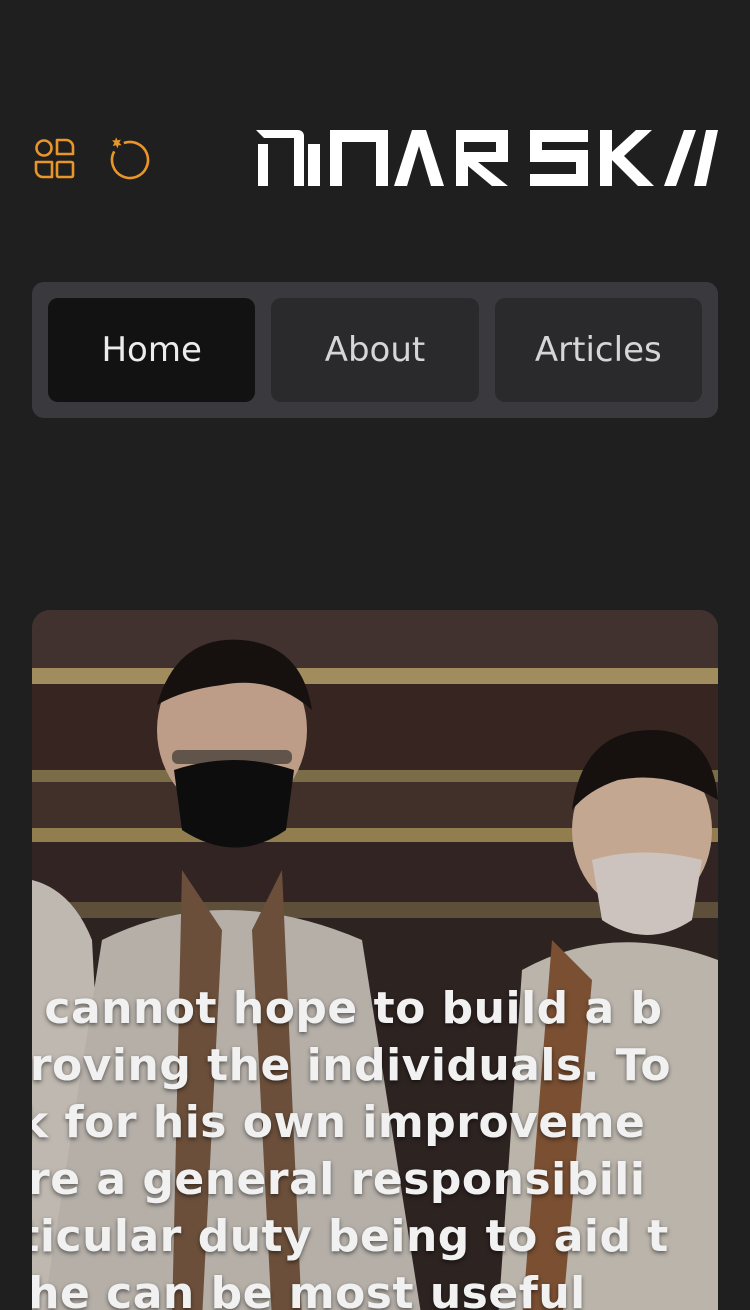 This screenshot has width=750, height=1310. What do you see at coordinates (350, 1236) in the screenshot?
I see `quote-line: articular duty being to aid t` at bounding box center [350, 1236].